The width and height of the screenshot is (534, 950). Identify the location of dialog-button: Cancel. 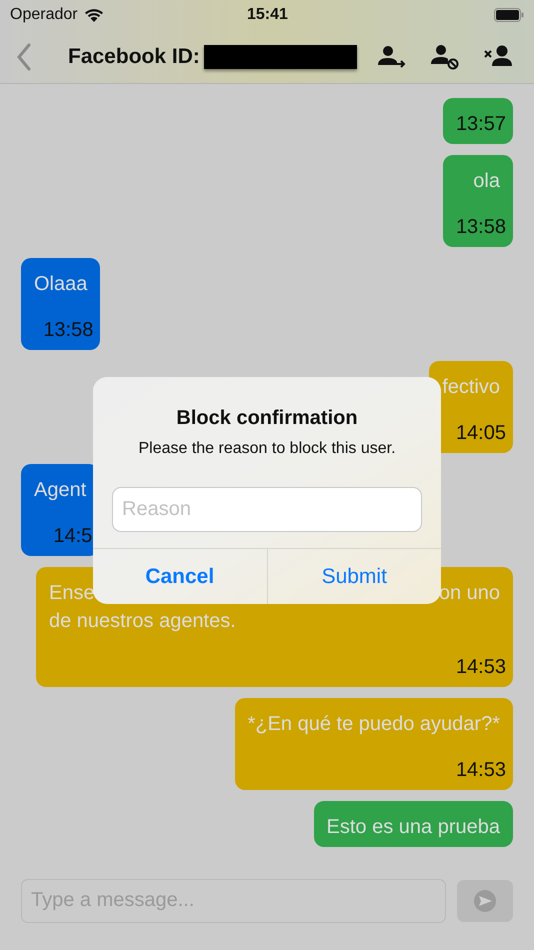
(179, 576).